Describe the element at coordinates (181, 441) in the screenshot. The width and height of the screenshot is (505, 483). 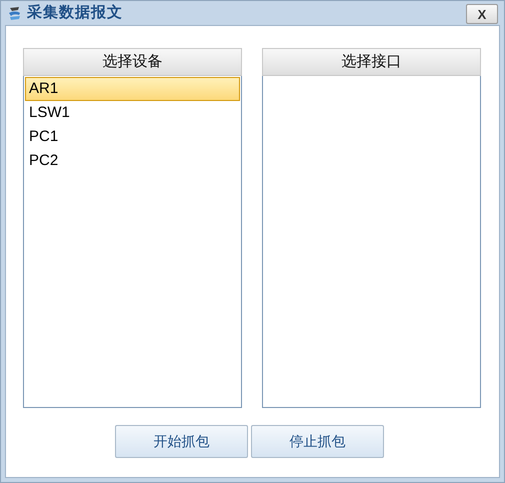
I see `capture-button: 开始抓包` at that location.